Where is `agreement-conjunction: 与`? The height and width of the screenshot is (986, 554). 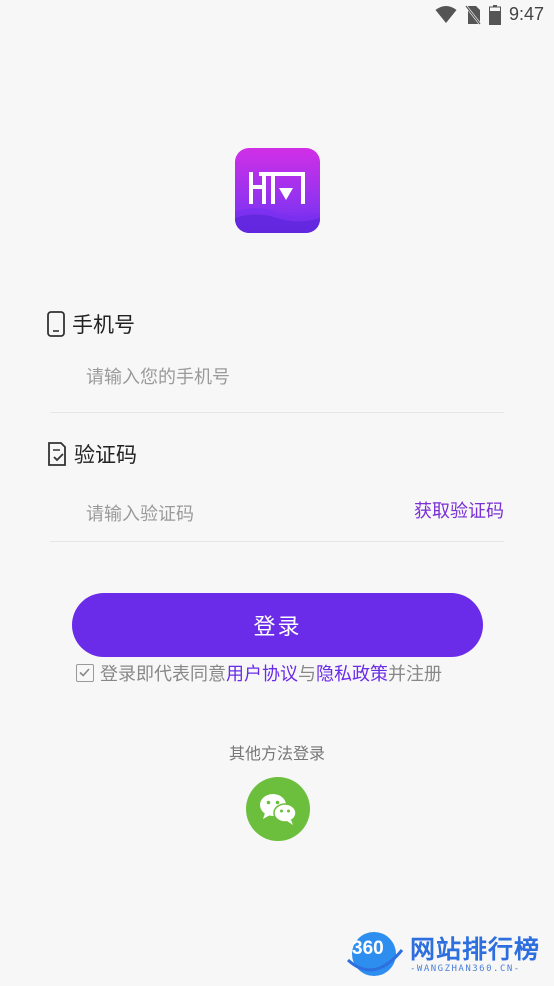
agreement-conjunction: 与 is located at coordinates (307, 674).